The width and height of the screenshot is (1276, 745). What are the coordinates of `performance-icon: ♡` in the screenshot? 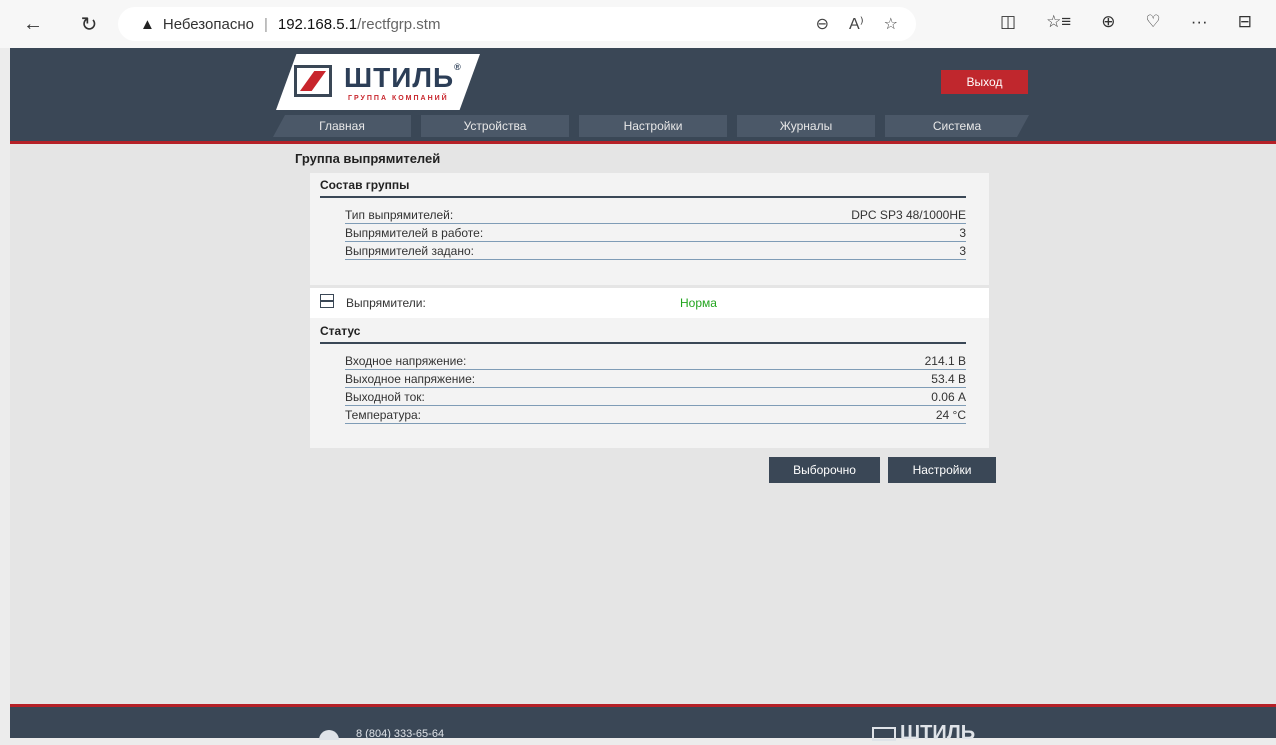 It's located at (1152, 22).